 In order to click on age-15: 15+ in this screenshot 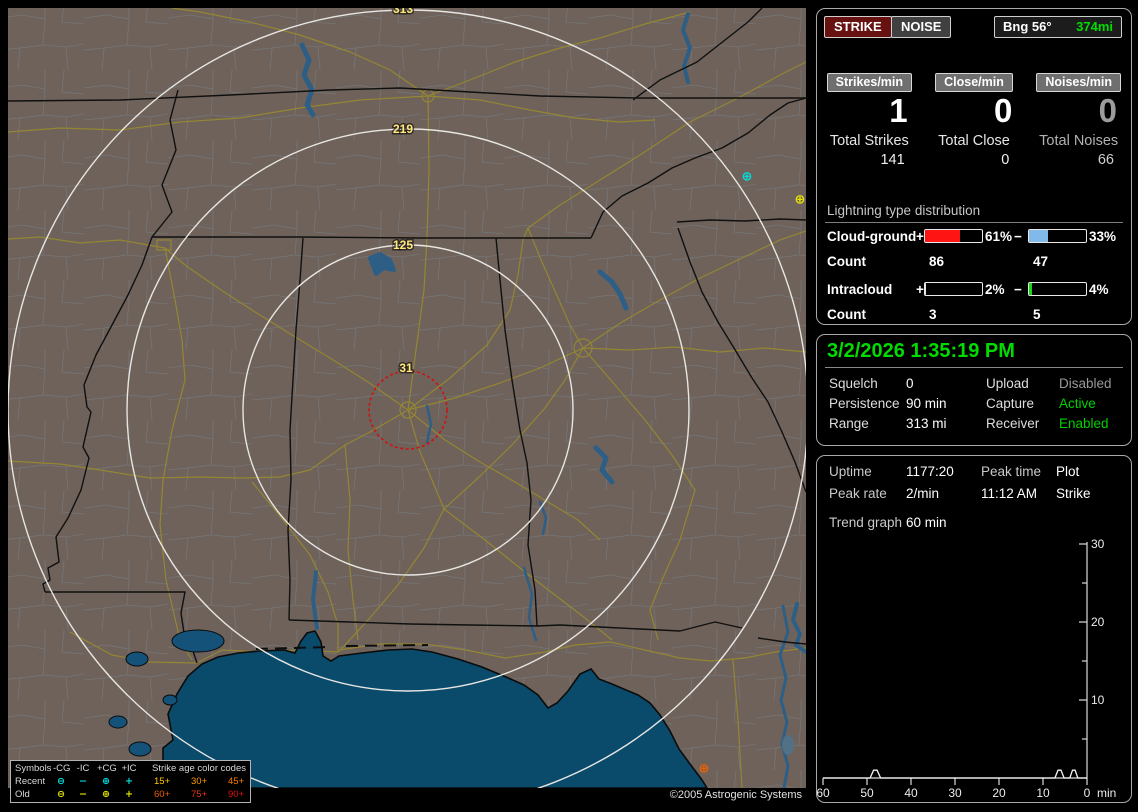, I will do `click(162, 781)`.